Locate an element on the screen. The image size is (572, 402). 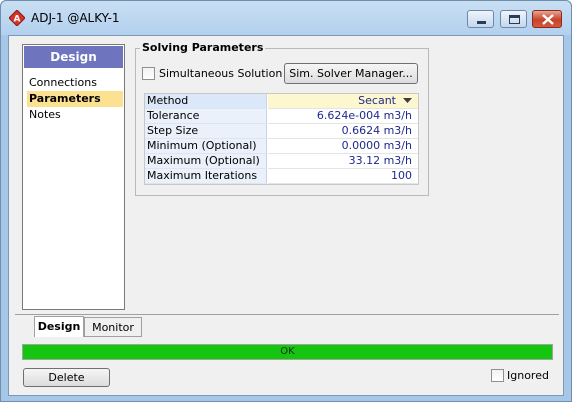
step-size-input: 0.6624 m3/h is located at coordinates (343, 131).